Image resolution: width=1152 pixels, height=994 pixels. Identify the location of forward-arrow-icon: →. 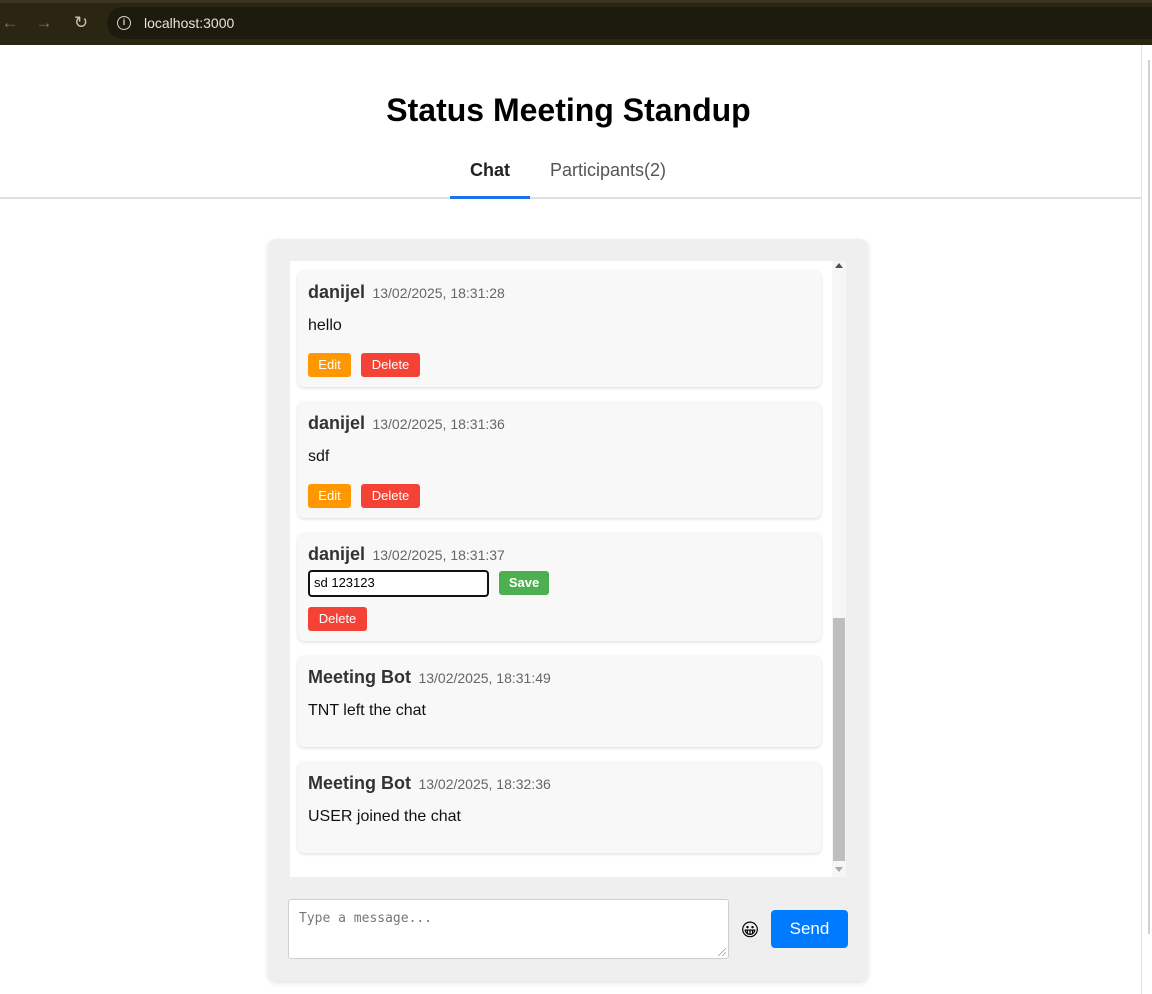
(44, 23).